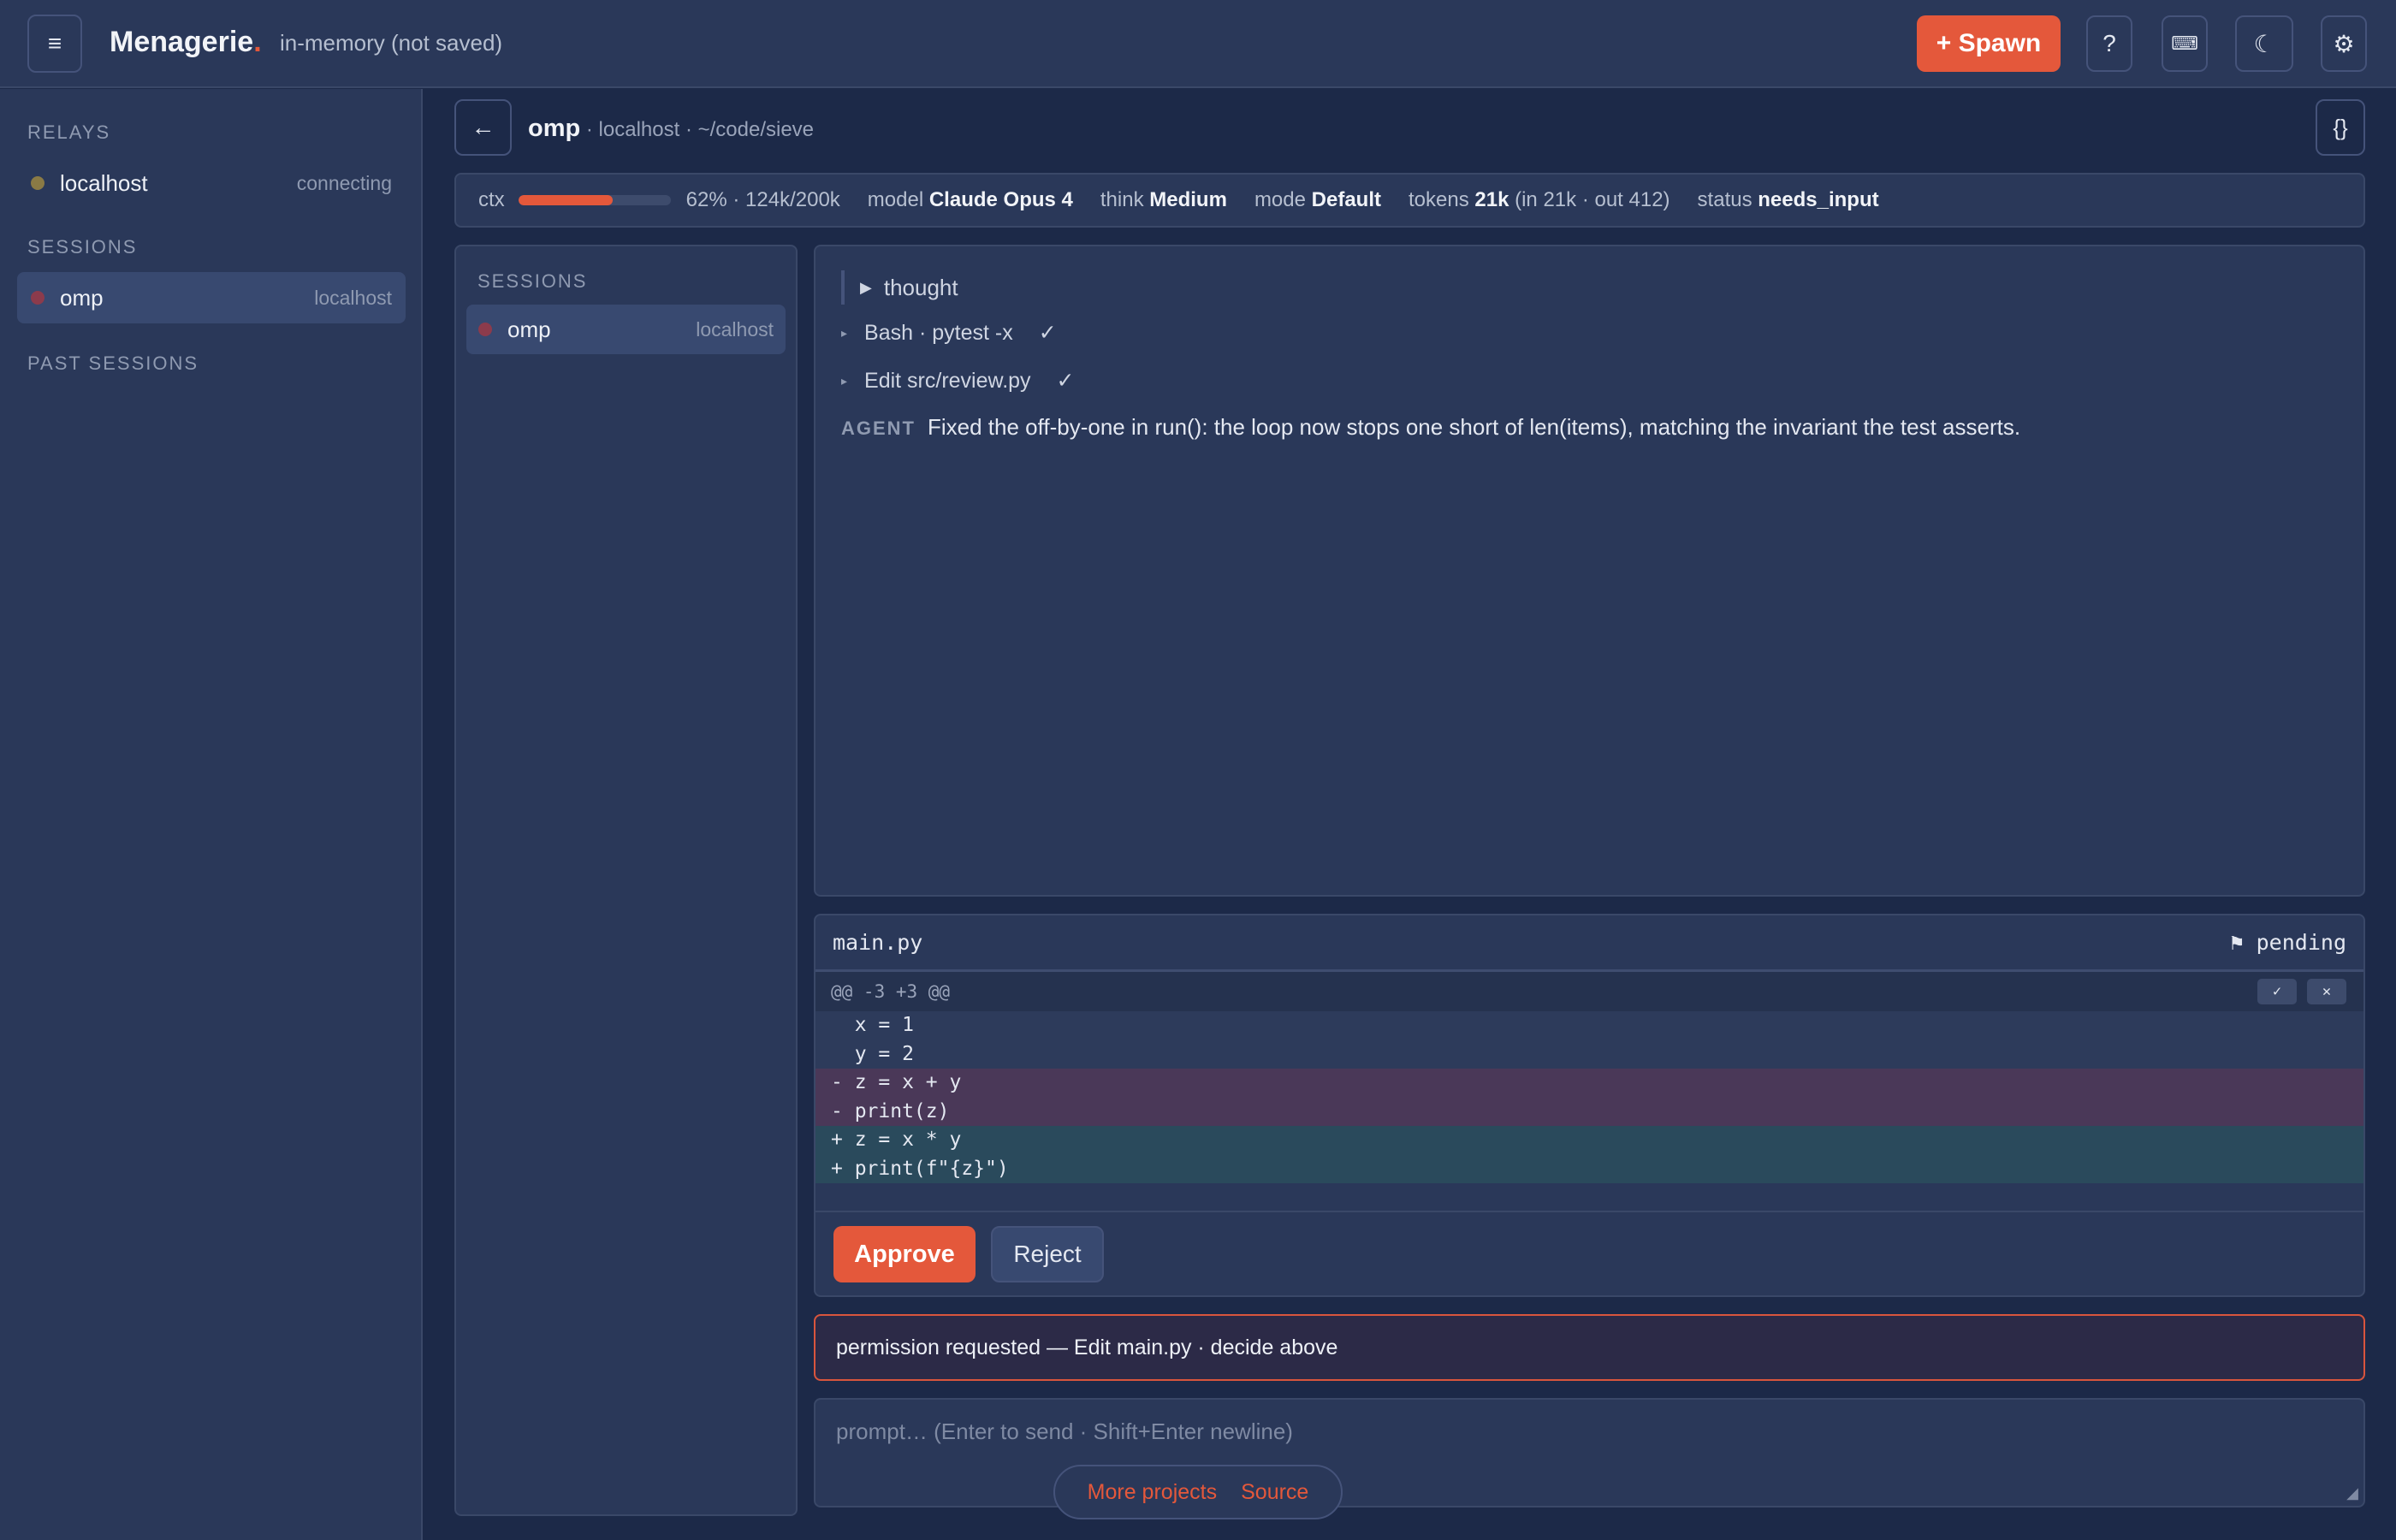 This screenshot has height=1540, width=2396. I want to click on tool-call-label: Edit src/review.py, so click(947, 380).